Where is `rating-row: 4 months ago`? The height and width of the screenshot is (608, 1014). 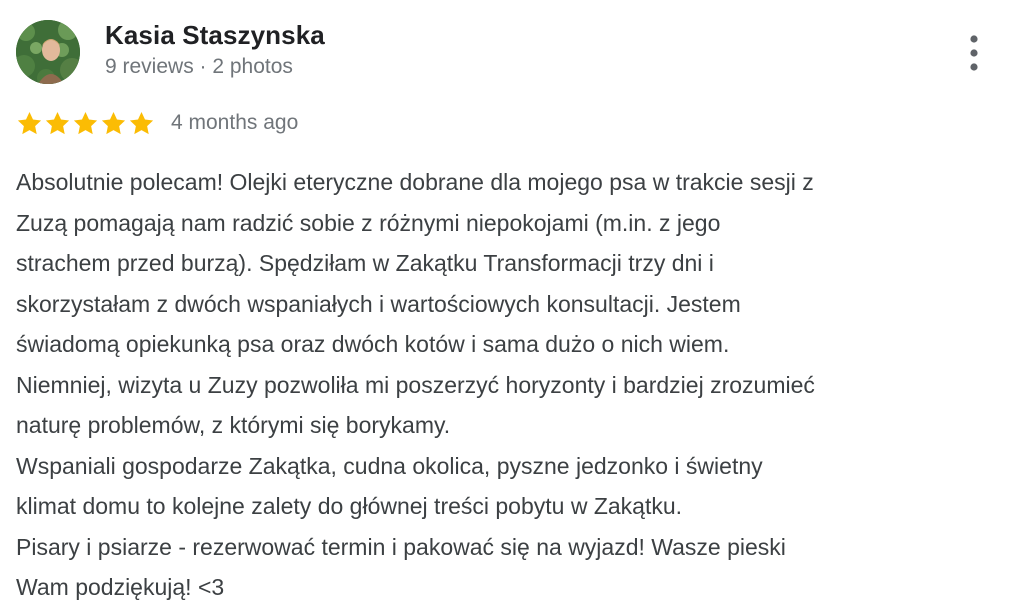
rating-row: 4 months ago is located at coordinates (157, 123).